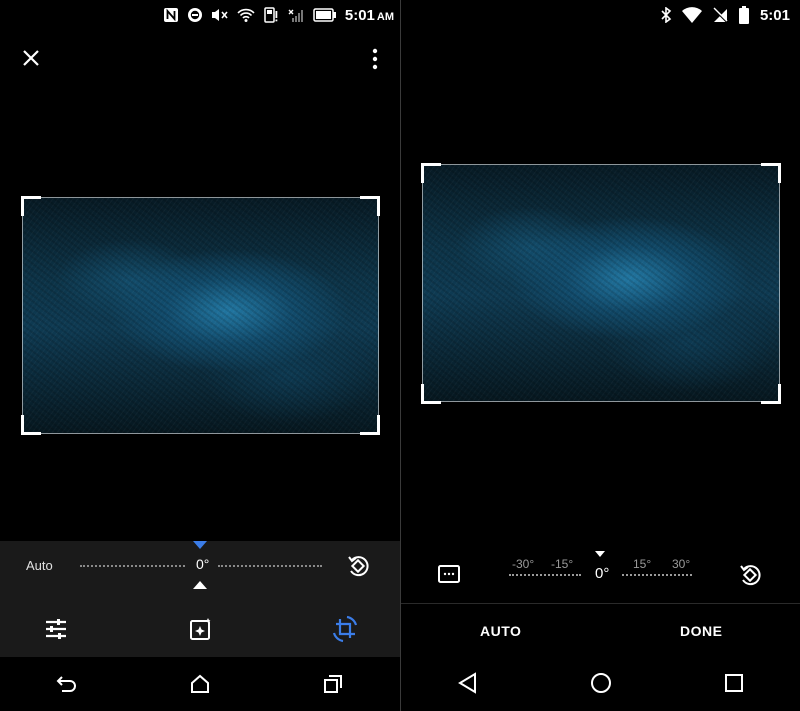  What do you see at coordinates (39, 565) in the screenshot?
I see `auto-straighten-button: Auto` at bounding box center [39, 565].